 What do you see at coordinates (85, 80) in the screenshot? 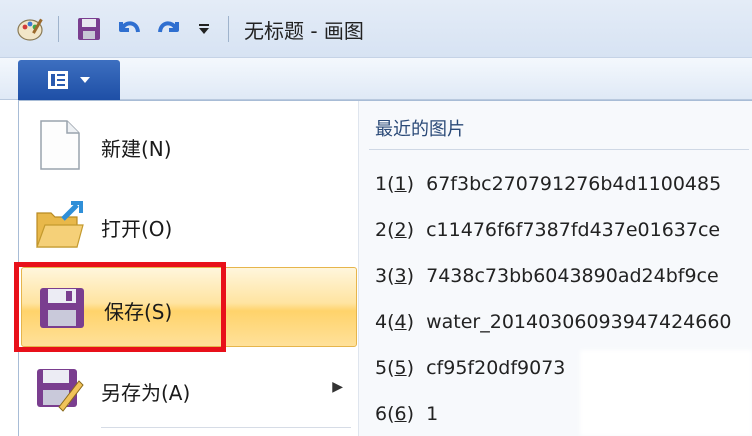
I see `chevron-down-icon` at bounding box center [85, 80].